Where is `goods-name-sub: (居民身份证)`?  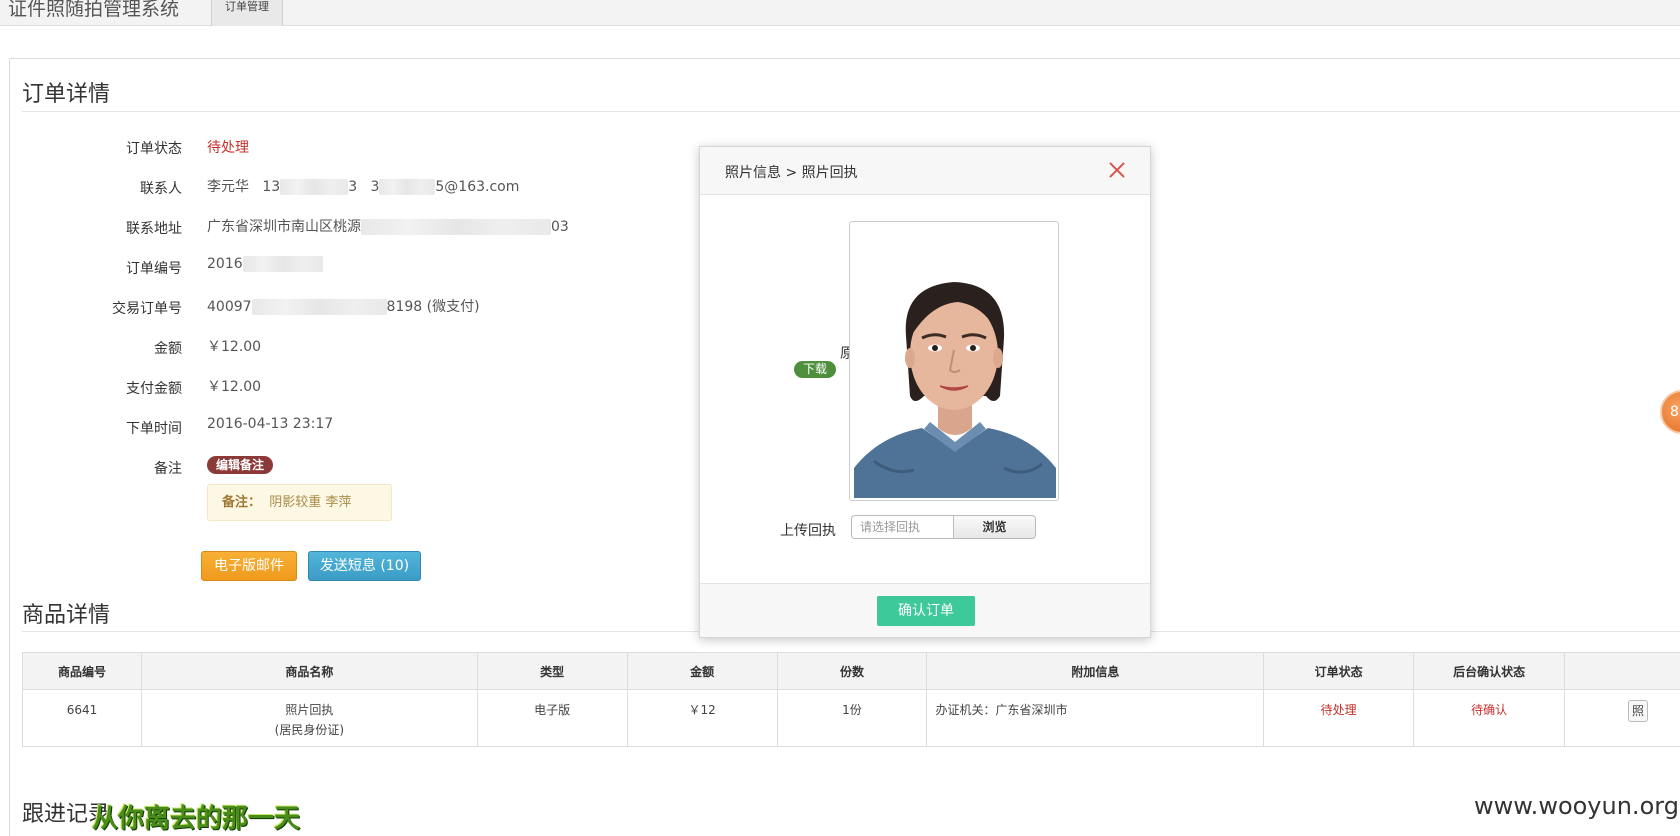 goods-name-sub: (居民身份证) is located at coordinates (309, 730).